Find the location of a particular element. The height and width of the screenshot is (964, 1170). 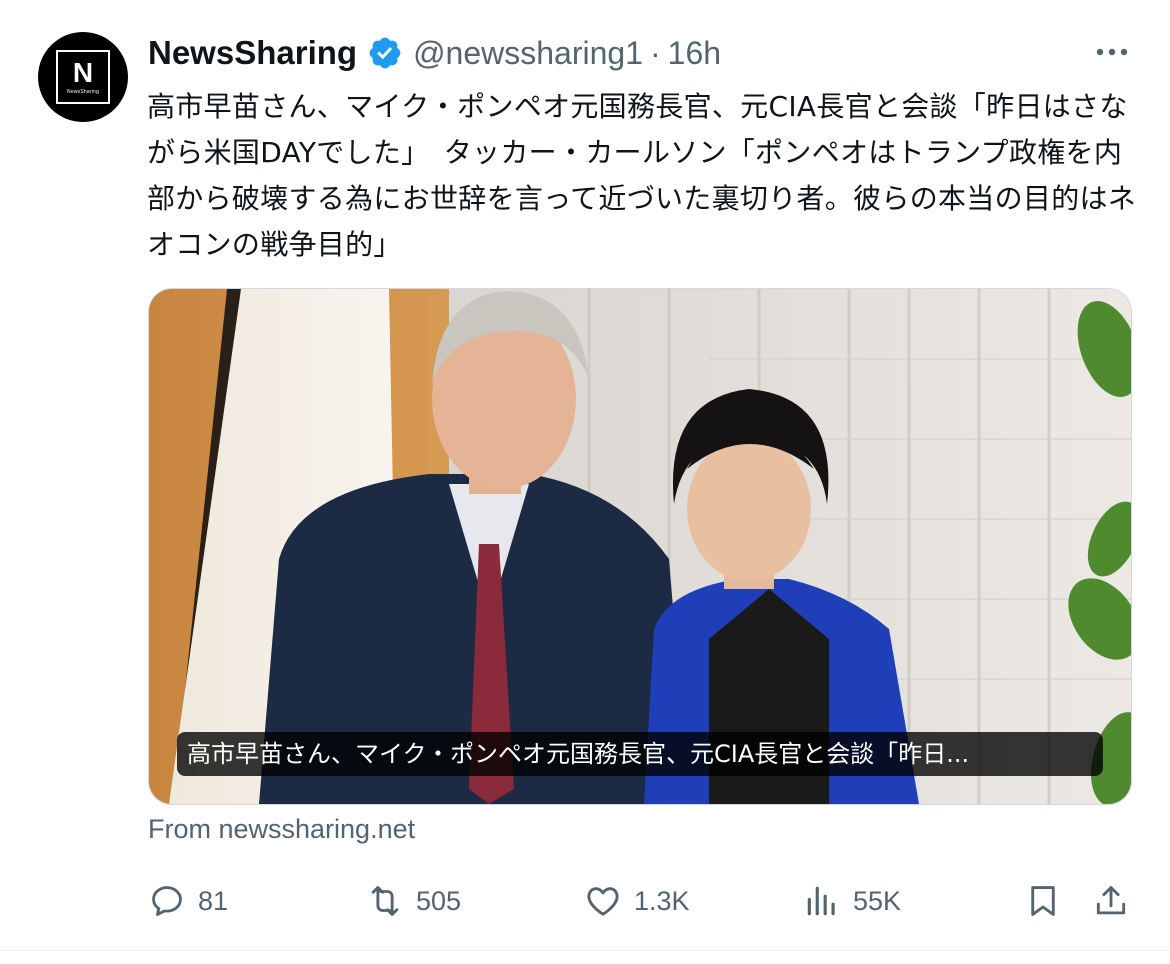

share-button is located at coordinates (1111, 903).